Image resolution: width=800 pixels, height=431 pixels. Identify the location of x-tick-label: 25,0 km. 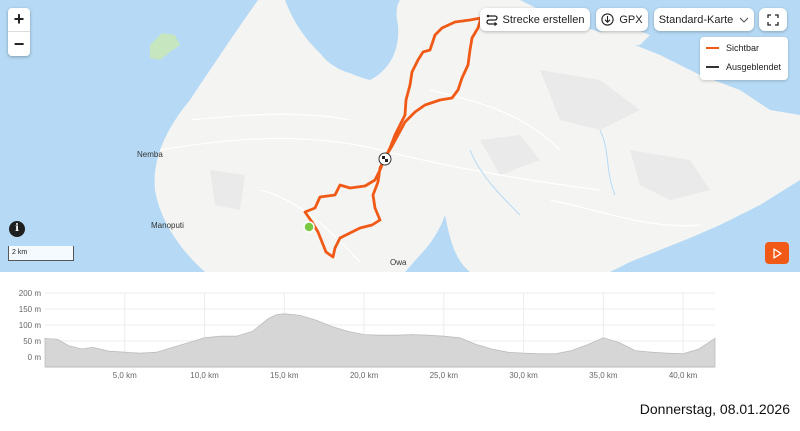
(444, 375).